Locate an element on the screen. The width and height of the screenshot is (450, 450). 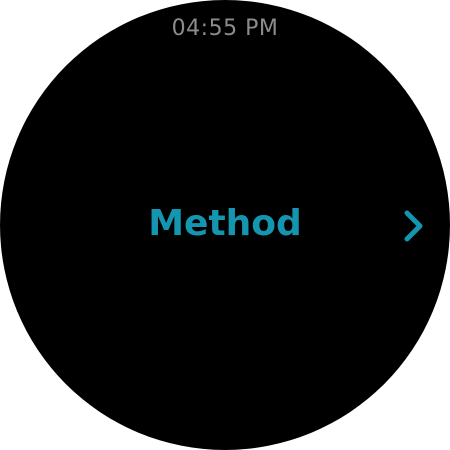
page-title: Method is located at coordinates (225, 223).